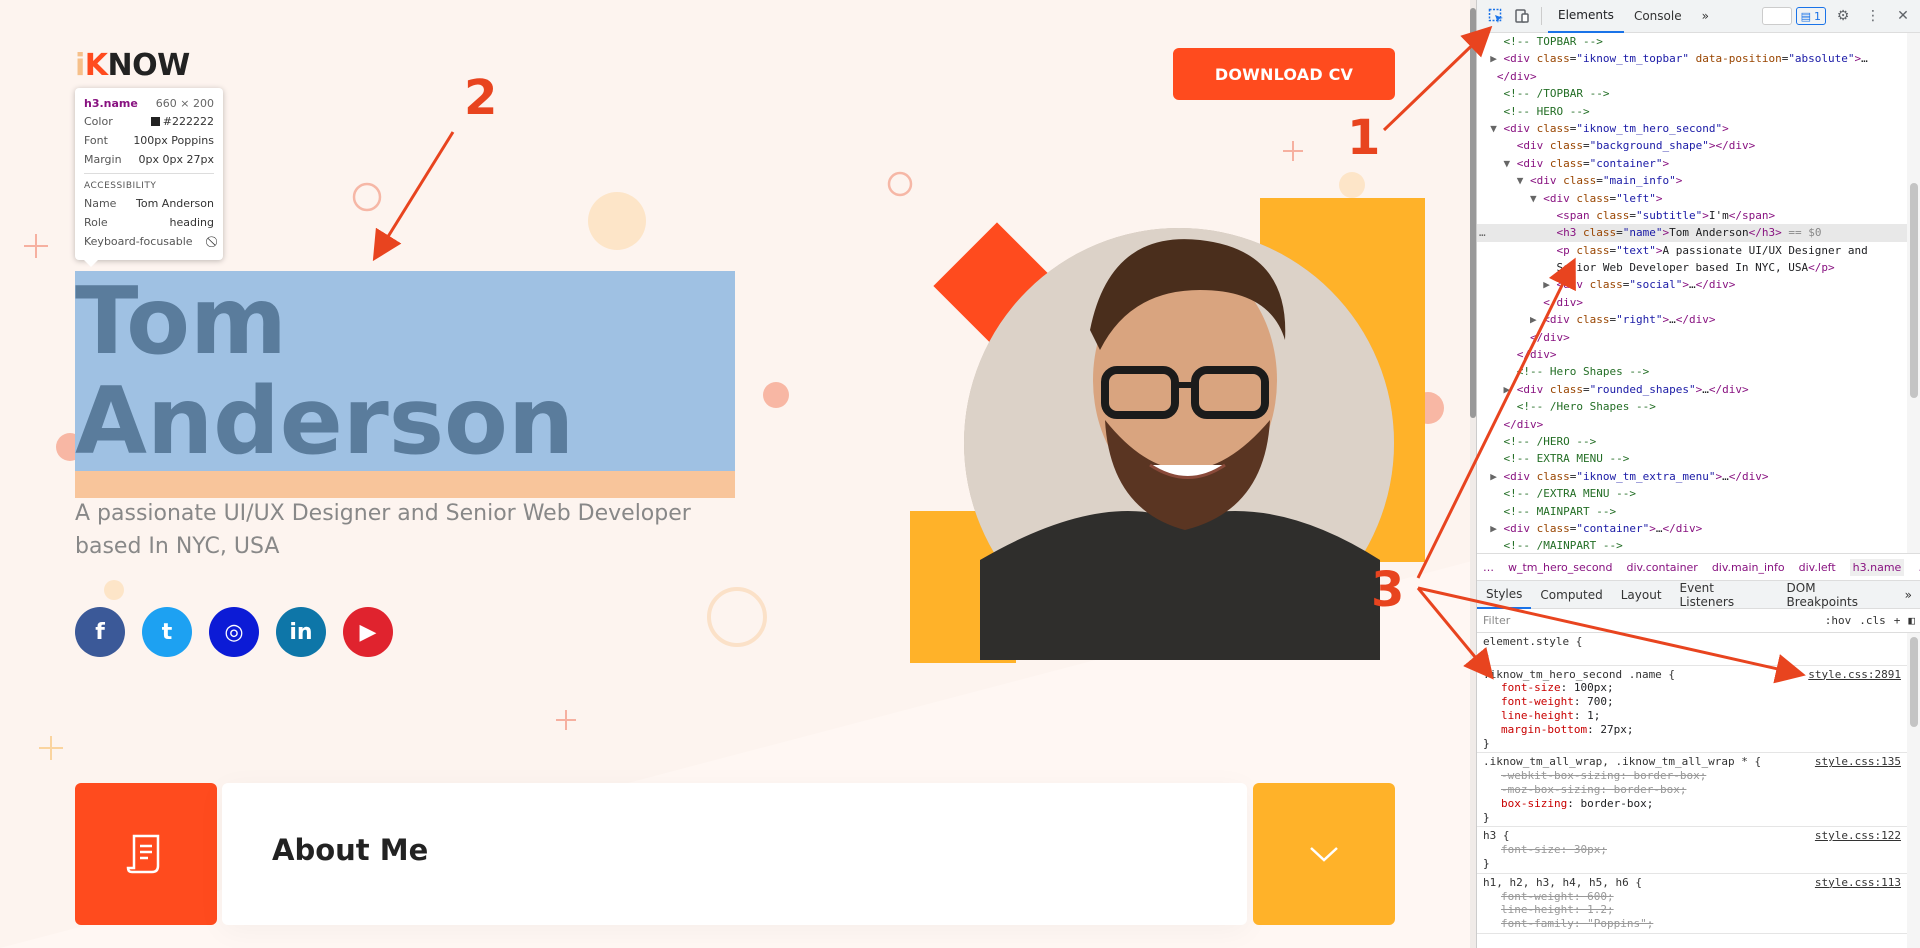 The height and width of the screenshot is (948, 1920). What do you see at coordinates (146, 854) in the screenshot?
I see `about-icon-box` at bounding box center [146, 854].